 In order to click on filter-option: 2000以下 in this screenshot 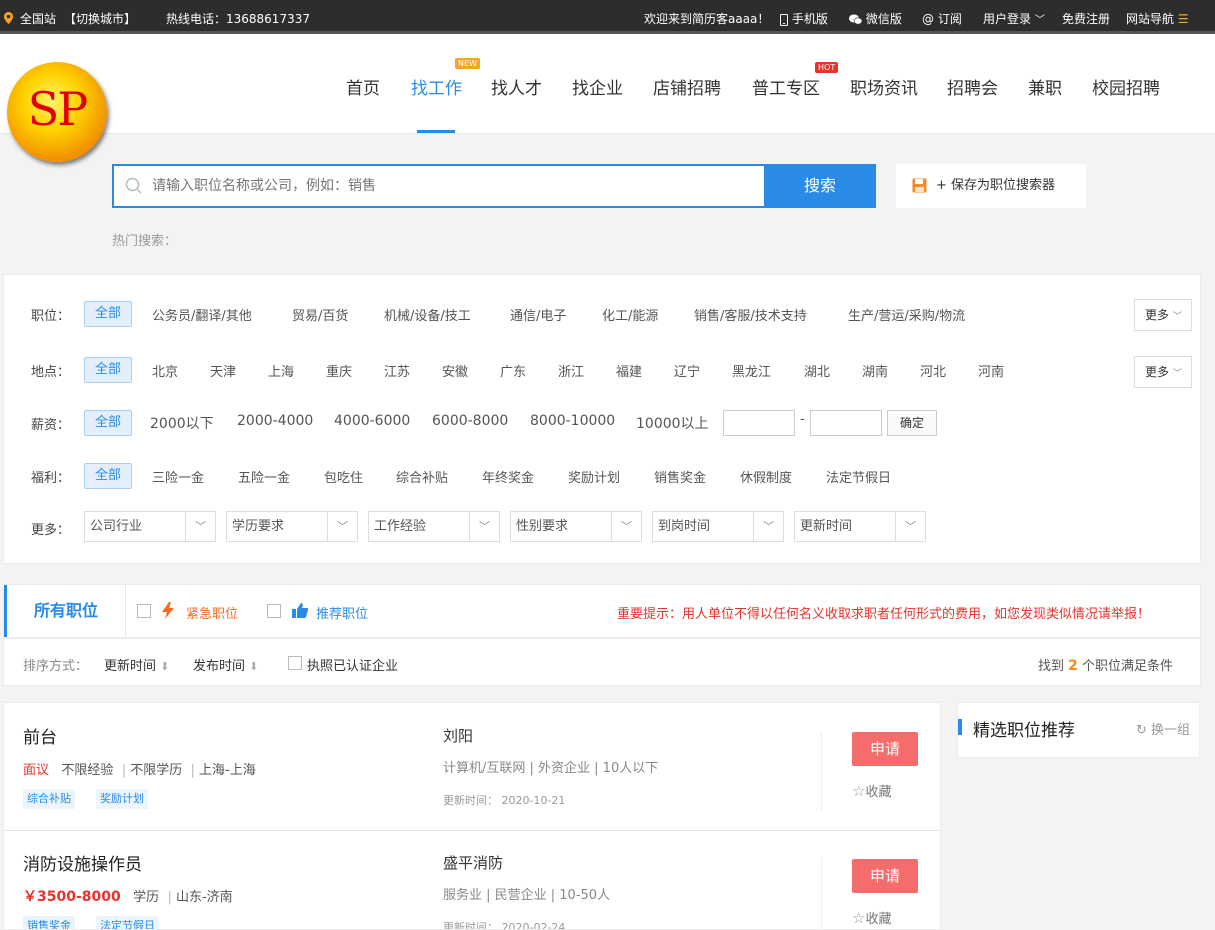, I will do `click(182, 423)`.